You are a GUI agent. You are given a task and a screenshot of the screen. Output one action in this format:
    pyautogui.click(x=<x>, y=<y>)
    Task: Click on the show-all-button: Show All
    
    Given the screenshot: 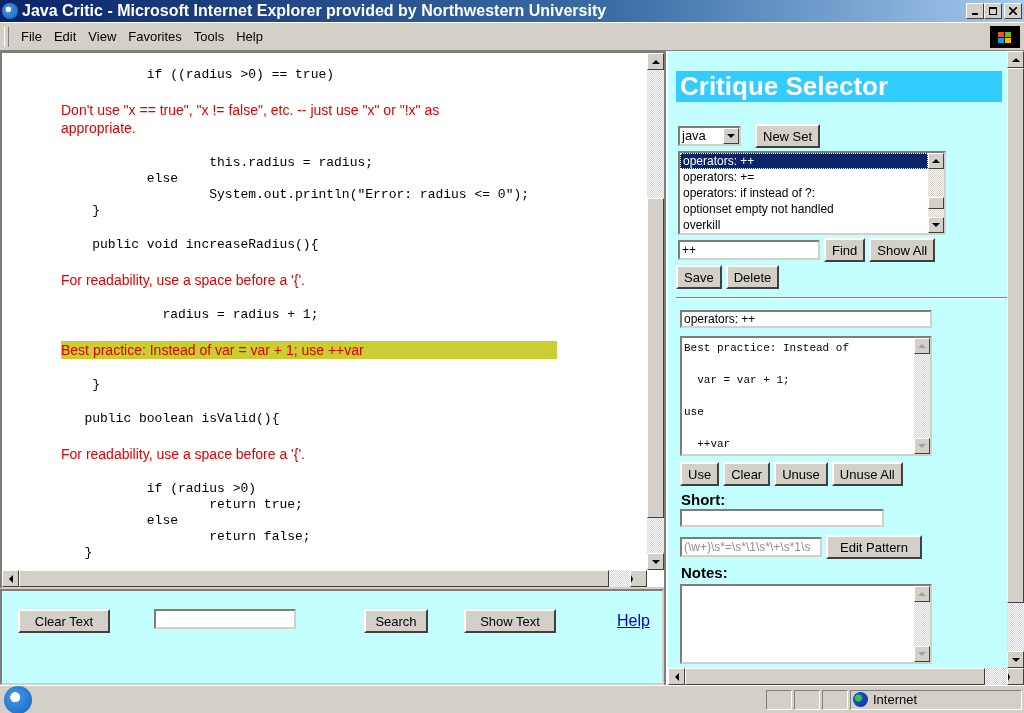 What is the action you would take?
    pyautogui.click(x=902, y=250)
    